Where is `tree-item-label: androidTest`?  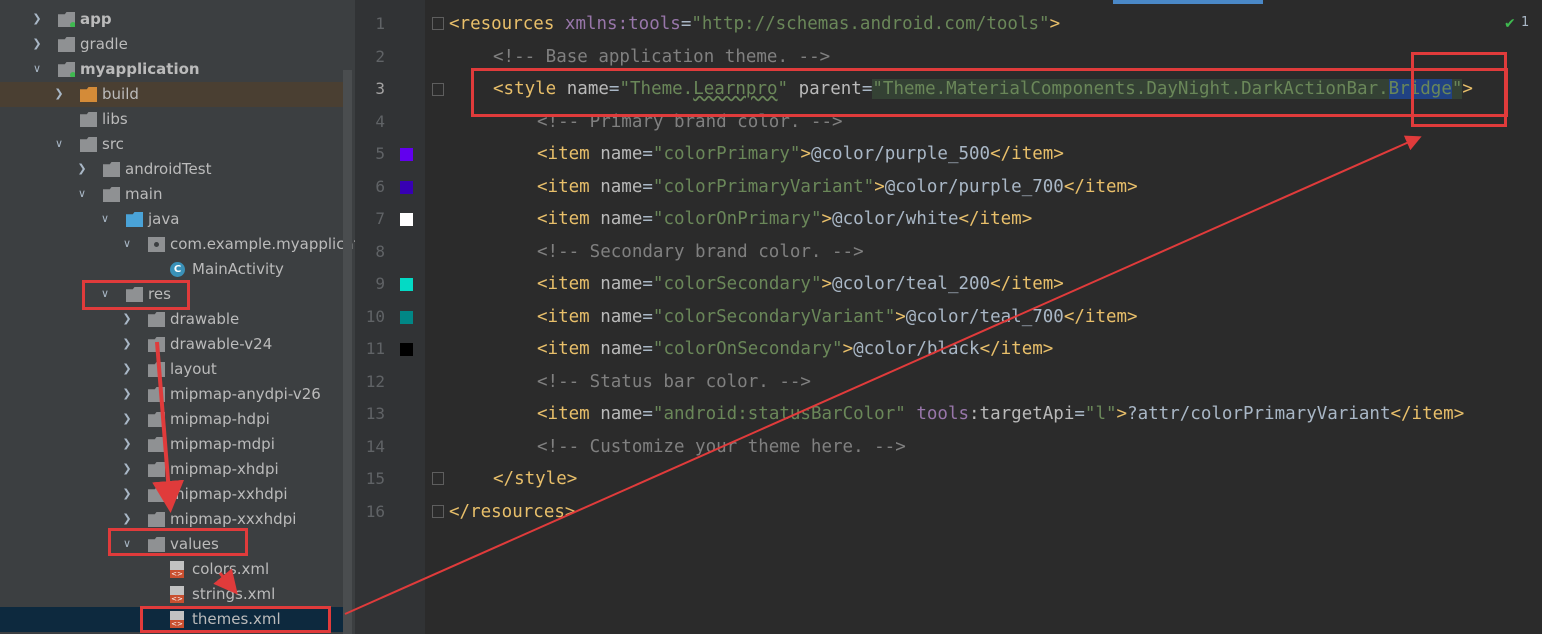 tree-item-label: androidTest is located at coordinates (168, 169).